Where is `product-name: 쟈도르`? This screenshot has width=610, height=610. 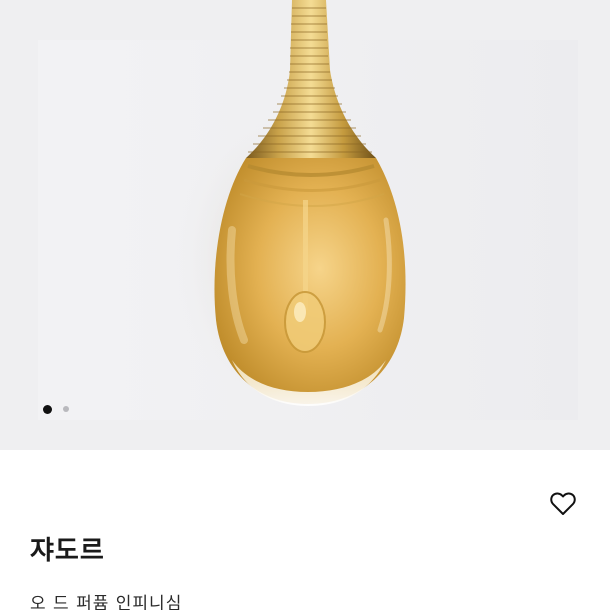
product-name: 쟈도르 is located at coordinates (67, 551).